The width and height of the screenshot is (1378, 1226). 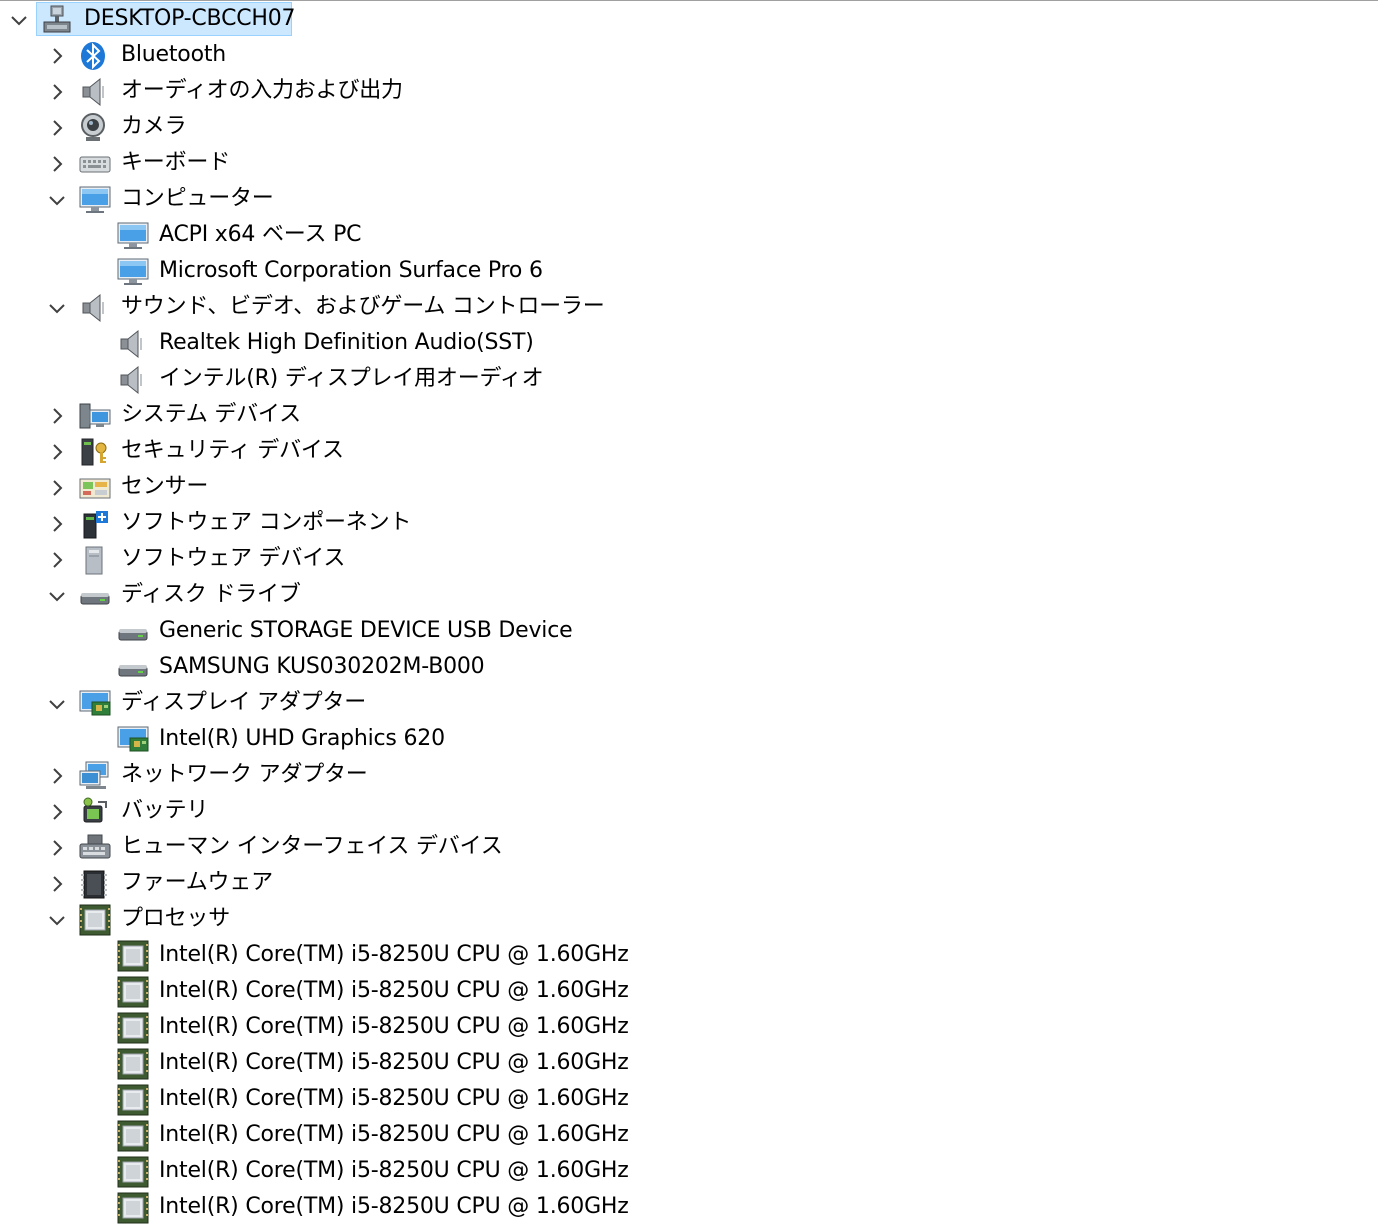 I want to click on category-row: サウンド、ビデオ、およびゲーム コントローラー, so click(x=689, y=308).